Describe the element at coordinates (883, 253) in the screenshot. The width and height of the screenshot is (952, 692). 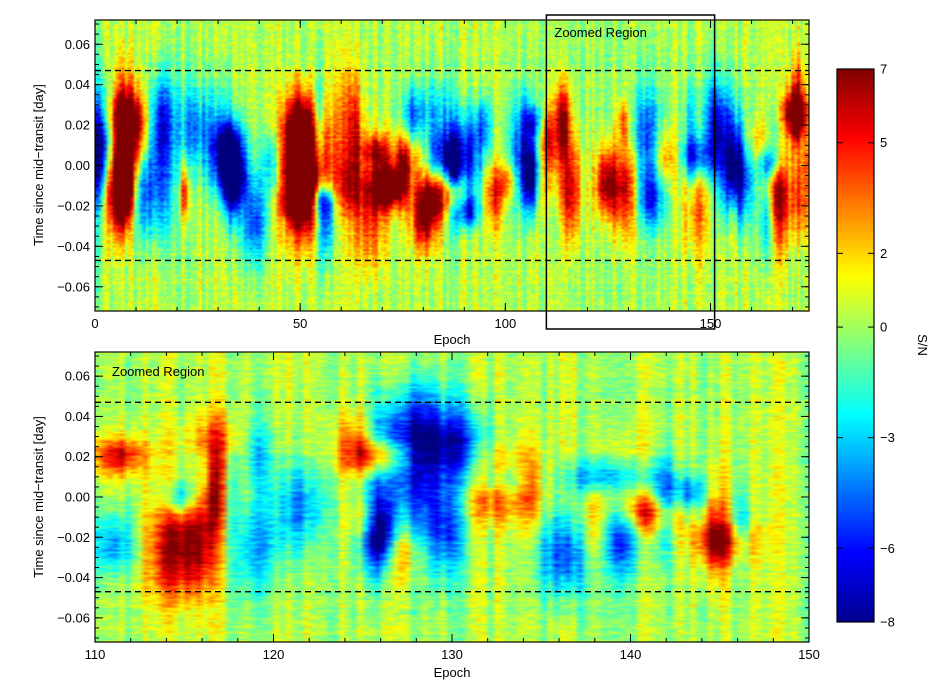
I see `colorbar-tick-label: 2` at that location.